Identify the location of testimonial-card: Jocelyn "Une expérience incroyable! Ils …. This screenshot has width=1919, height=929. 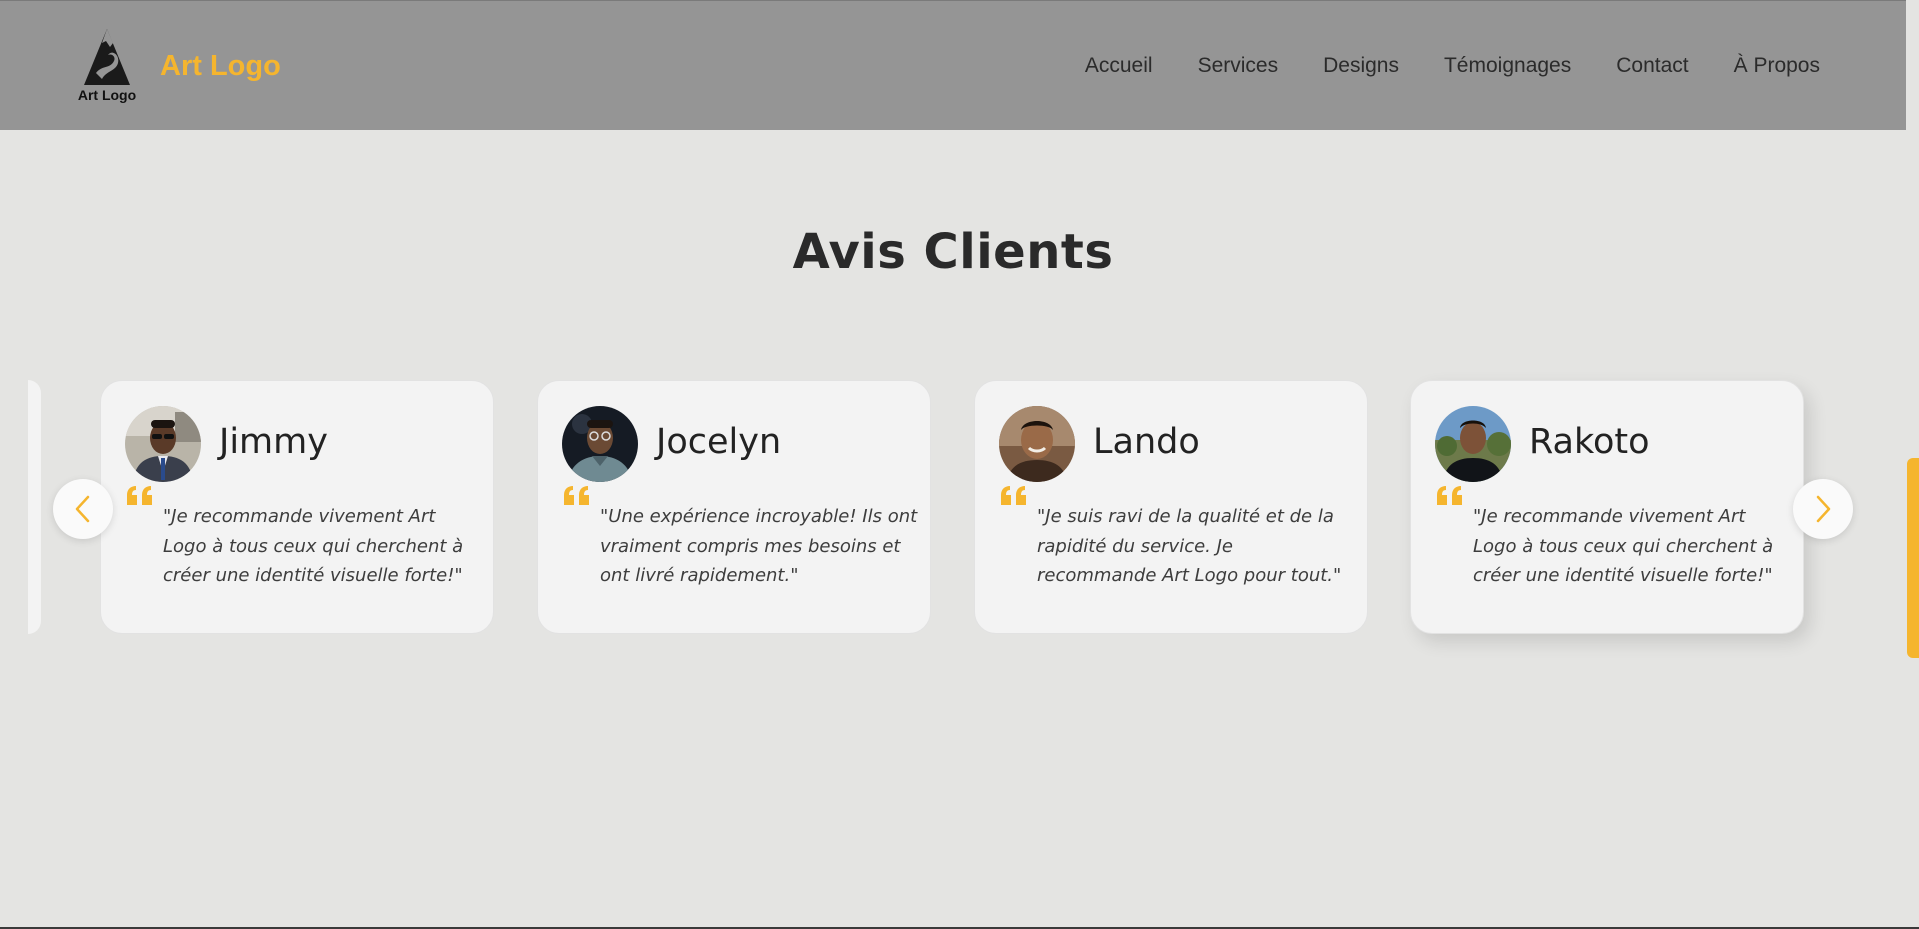
(734, 507).